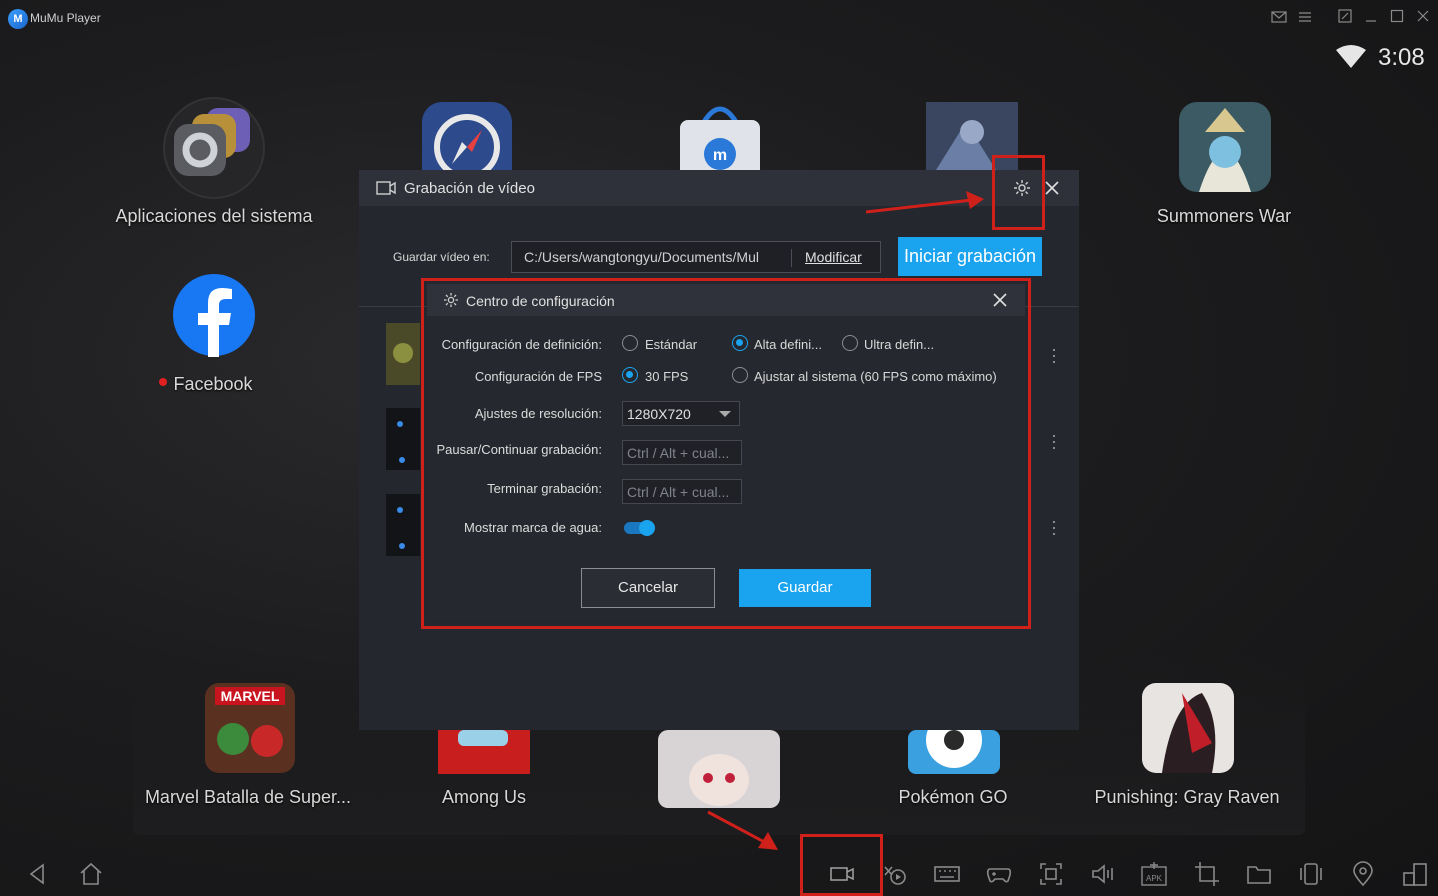  Describe the element at coordinates (719, 873) in the screenshot. I see `bottom-toolbar` at that location.